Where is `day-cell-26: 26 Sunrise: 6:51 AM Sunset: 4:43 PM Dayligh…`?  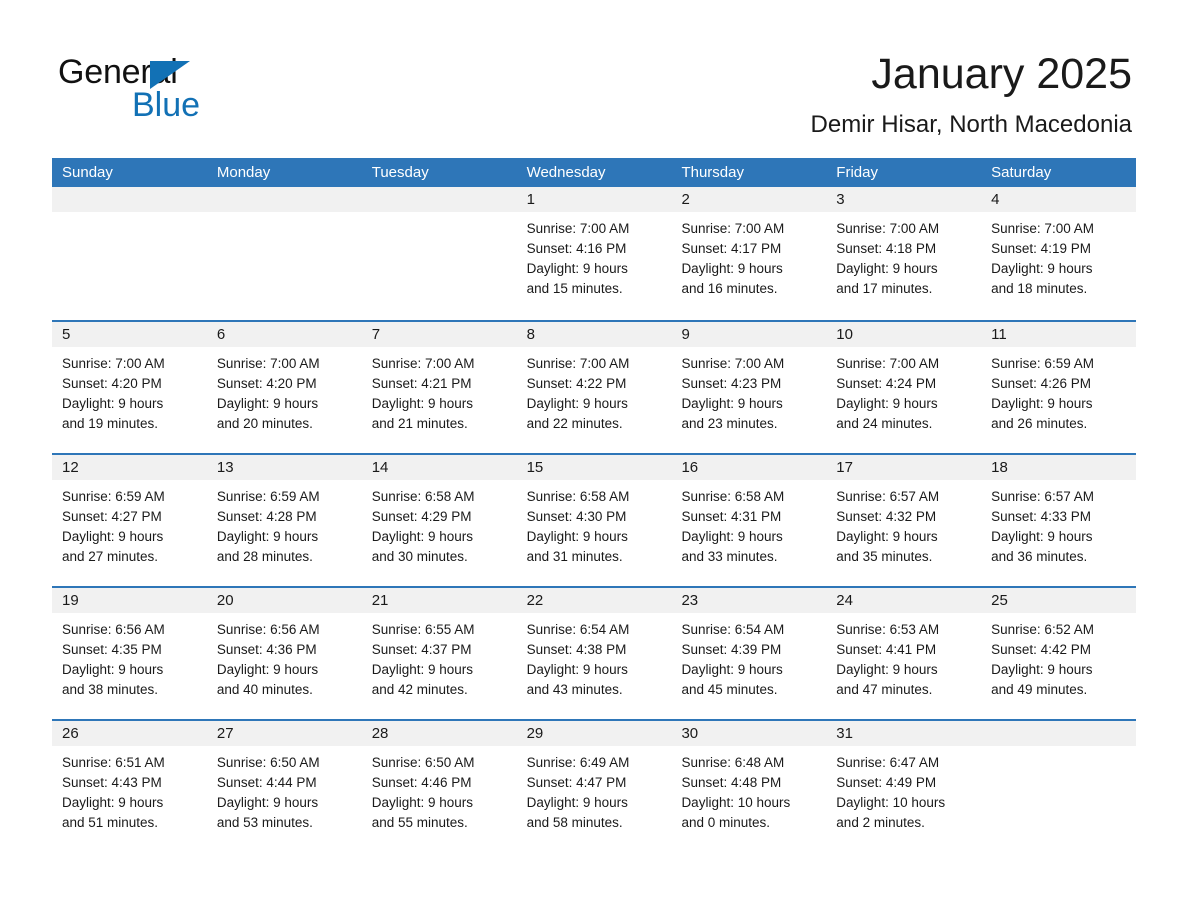 day-cell-26: 26 Sunrise: 6:51 AM Sunset: 4:43 PM Dayligh… is located at coordinates (129, 786).